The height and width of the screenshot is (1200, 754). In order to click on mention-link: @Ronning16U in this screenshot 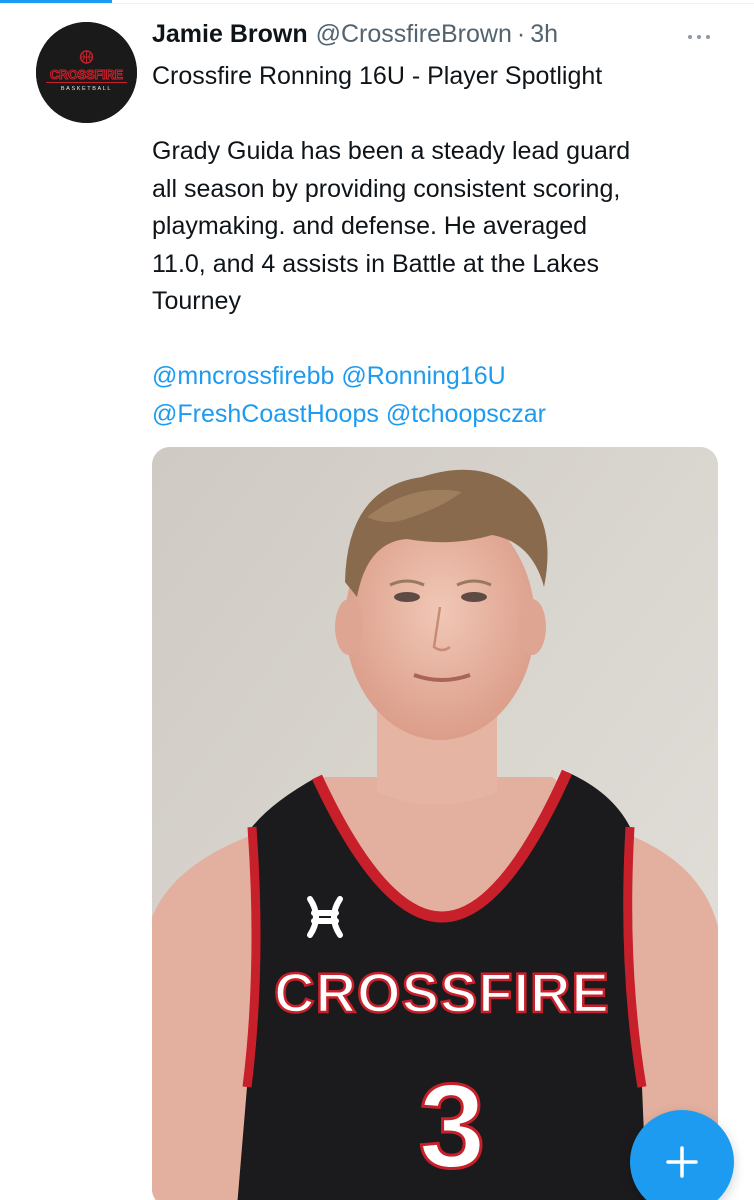, I will do `click(423, 376)`.